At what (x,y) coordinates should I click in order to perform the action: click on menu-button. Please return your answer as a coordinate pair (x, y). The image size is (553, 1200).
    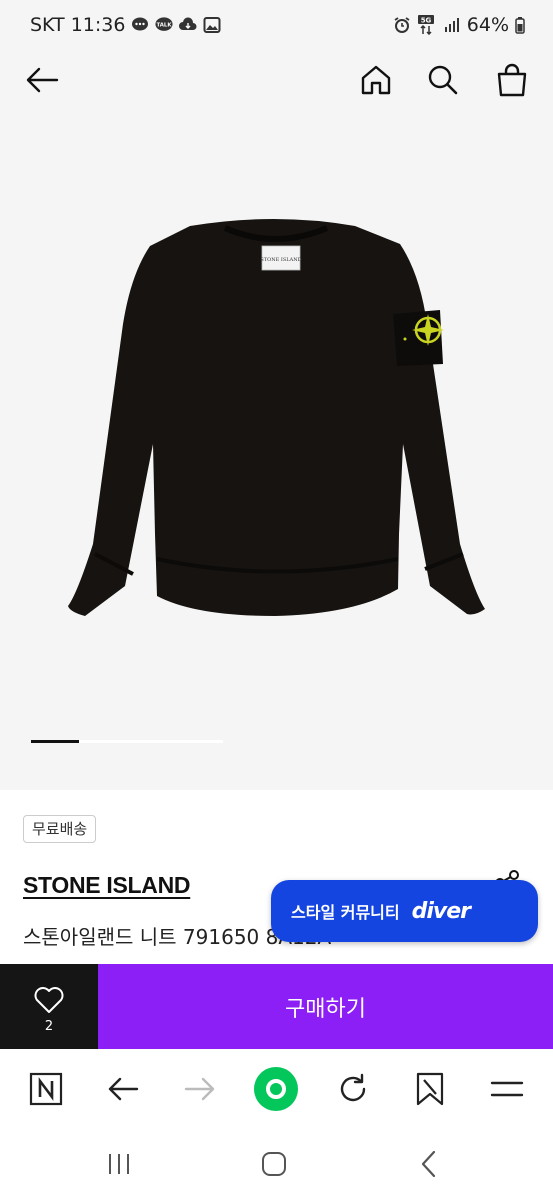
    Looking at the image, I should click on (507, 1089).